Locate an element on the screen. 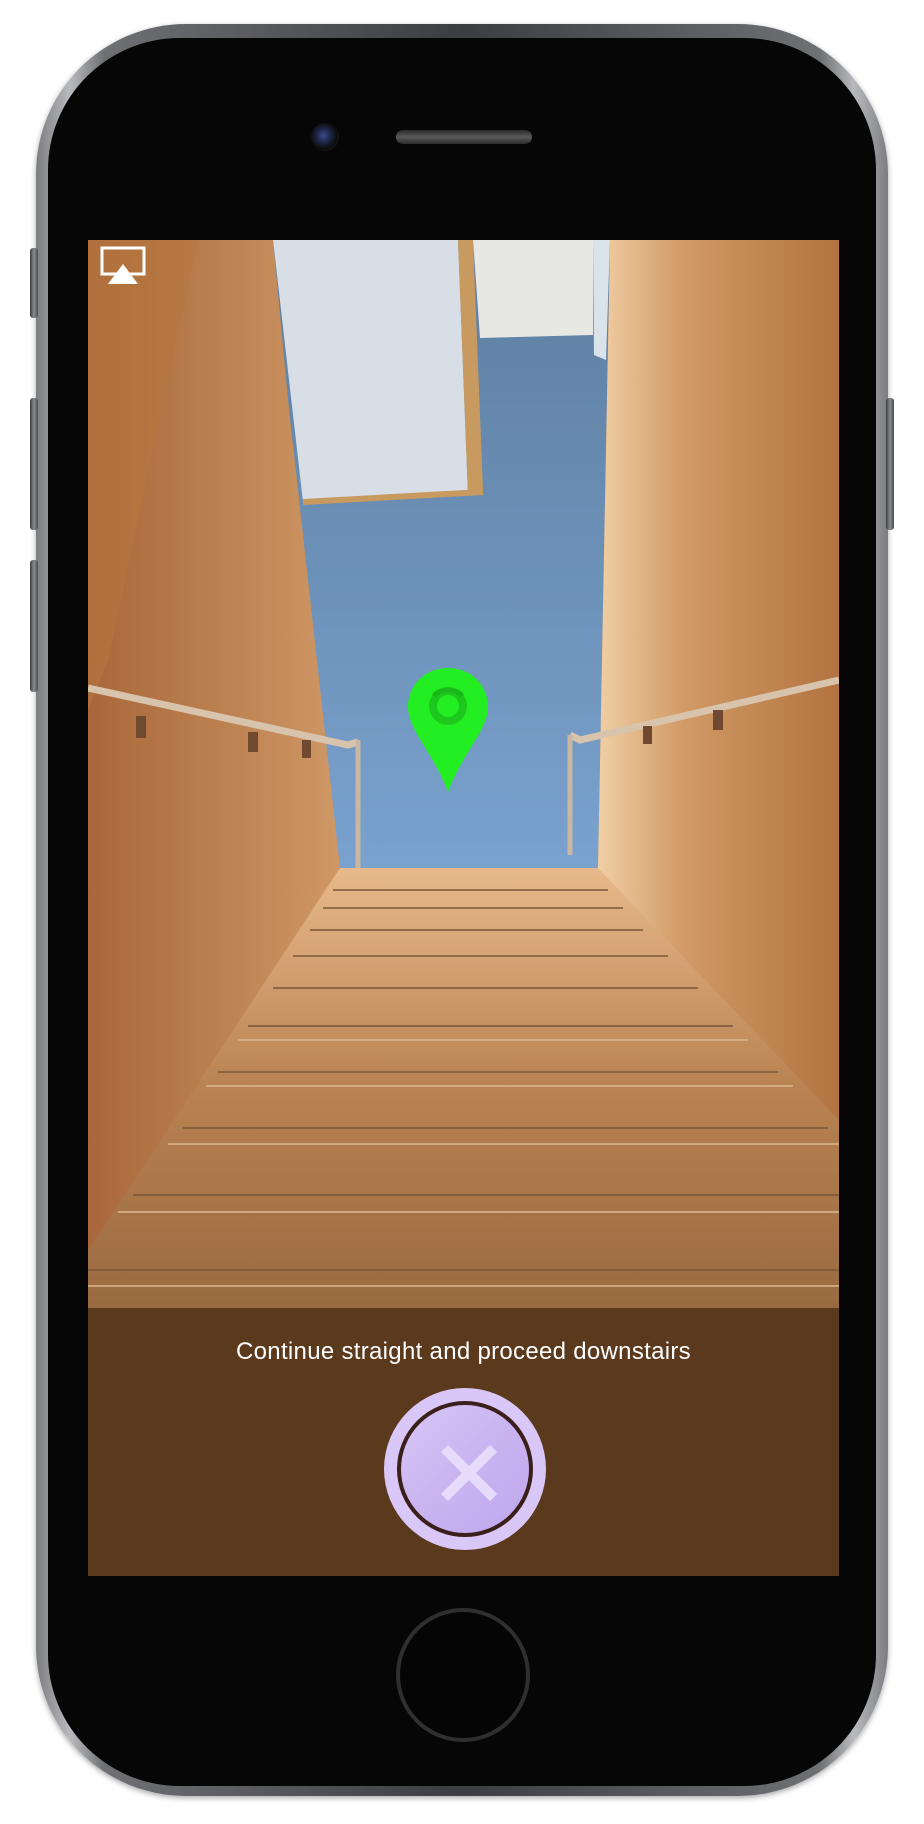 The image size is (924, 1824). close-button-ring is located at coordinates (465, 1469).